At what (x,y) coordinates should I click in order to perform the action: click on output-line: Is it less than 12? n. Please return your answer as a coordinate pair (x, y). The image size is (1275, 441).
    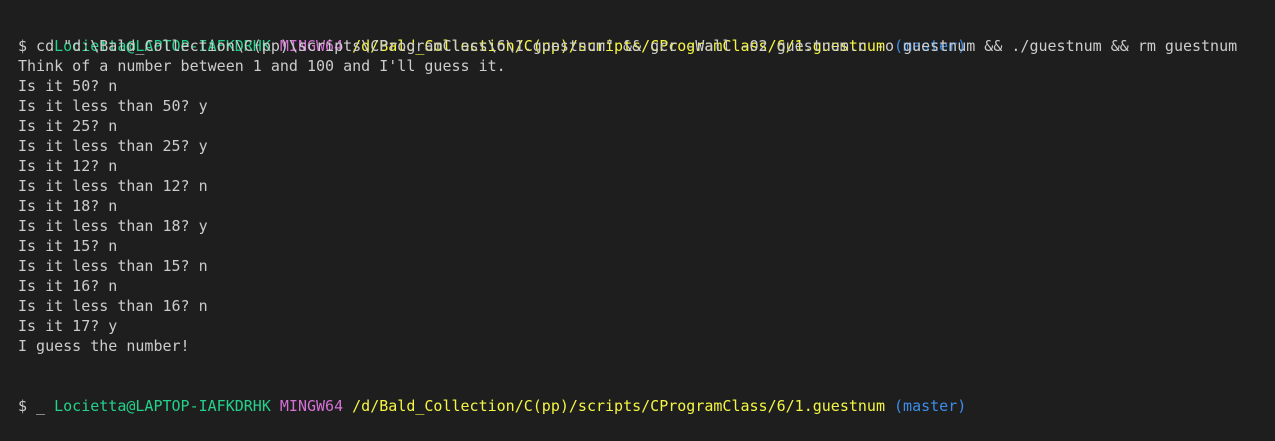
    Looking at the image, I should click on (113, 186).